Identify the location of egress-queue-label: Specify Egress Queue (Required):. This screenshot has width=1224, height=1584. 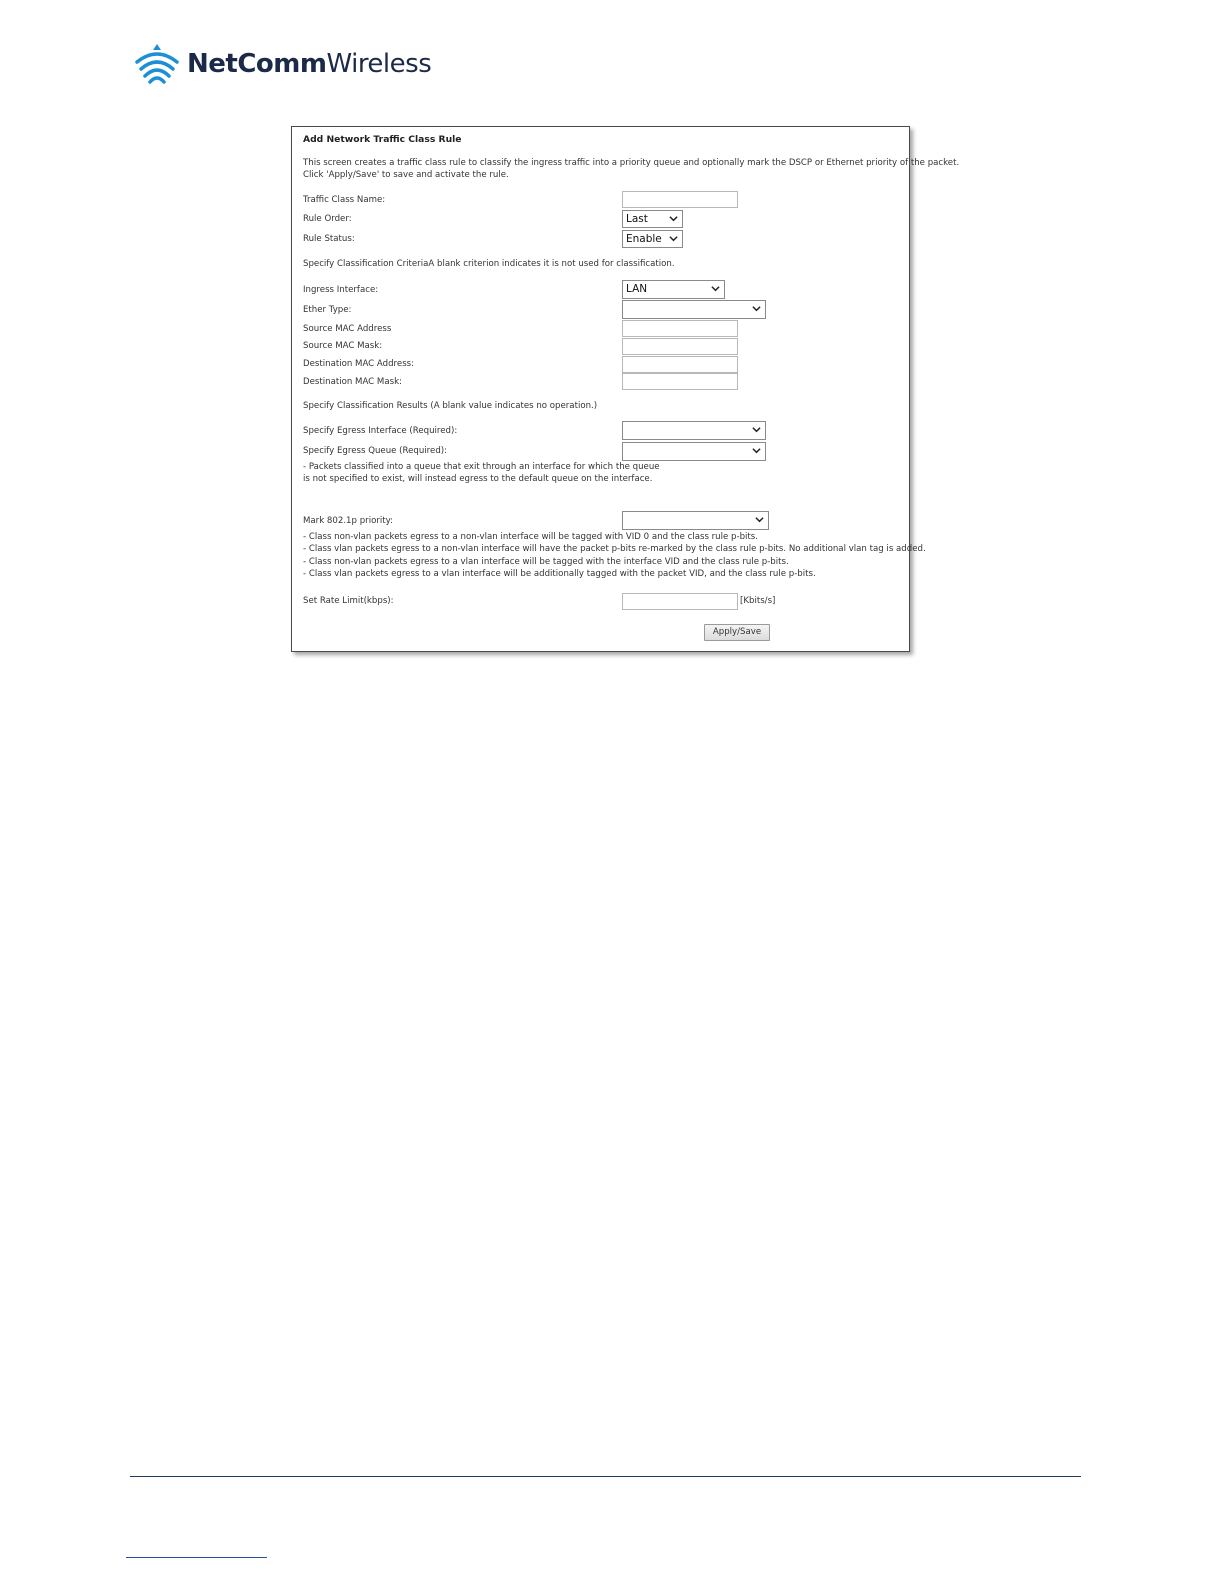
(375, 451).